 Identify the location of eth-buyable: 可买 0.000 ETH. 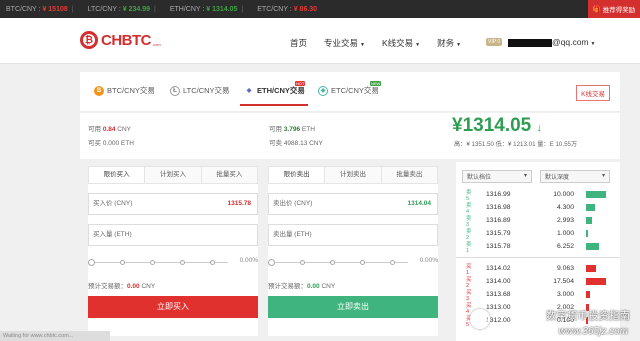
(111, 143).